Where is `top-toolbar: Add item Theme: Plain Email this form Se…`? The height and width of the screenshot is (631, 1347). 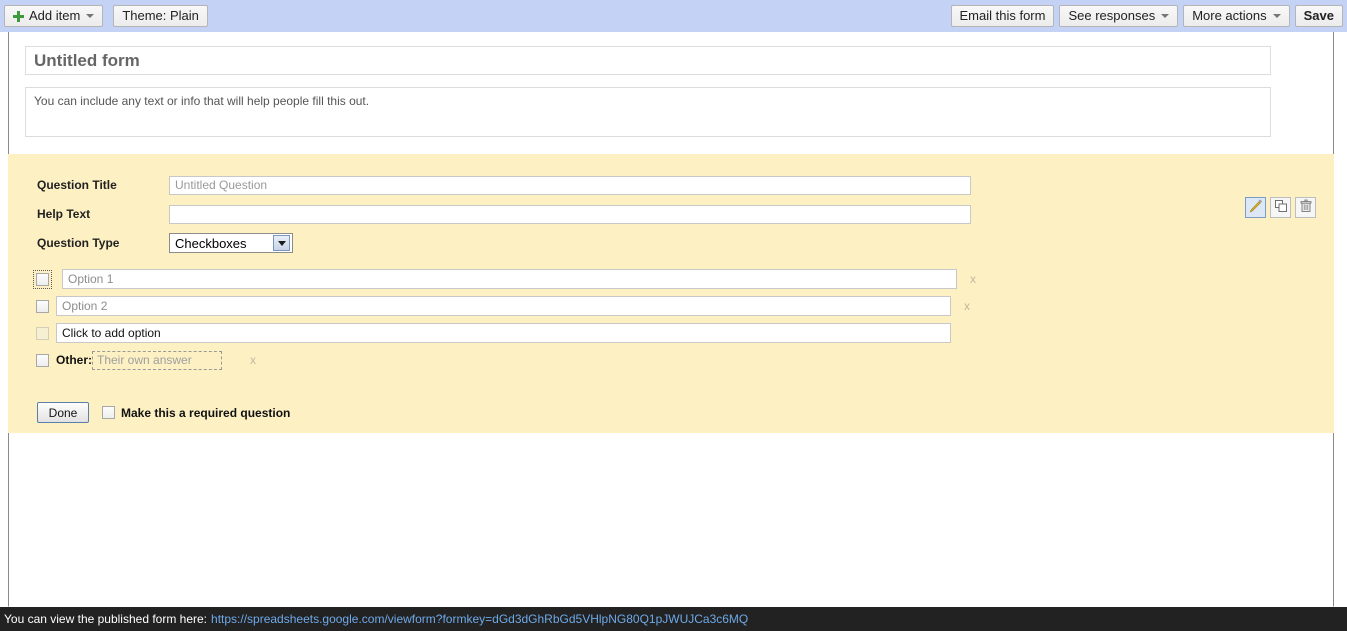
top-toolbar: Add item Theme: Plain Email this form Se… is located at coordinates (673, 16).